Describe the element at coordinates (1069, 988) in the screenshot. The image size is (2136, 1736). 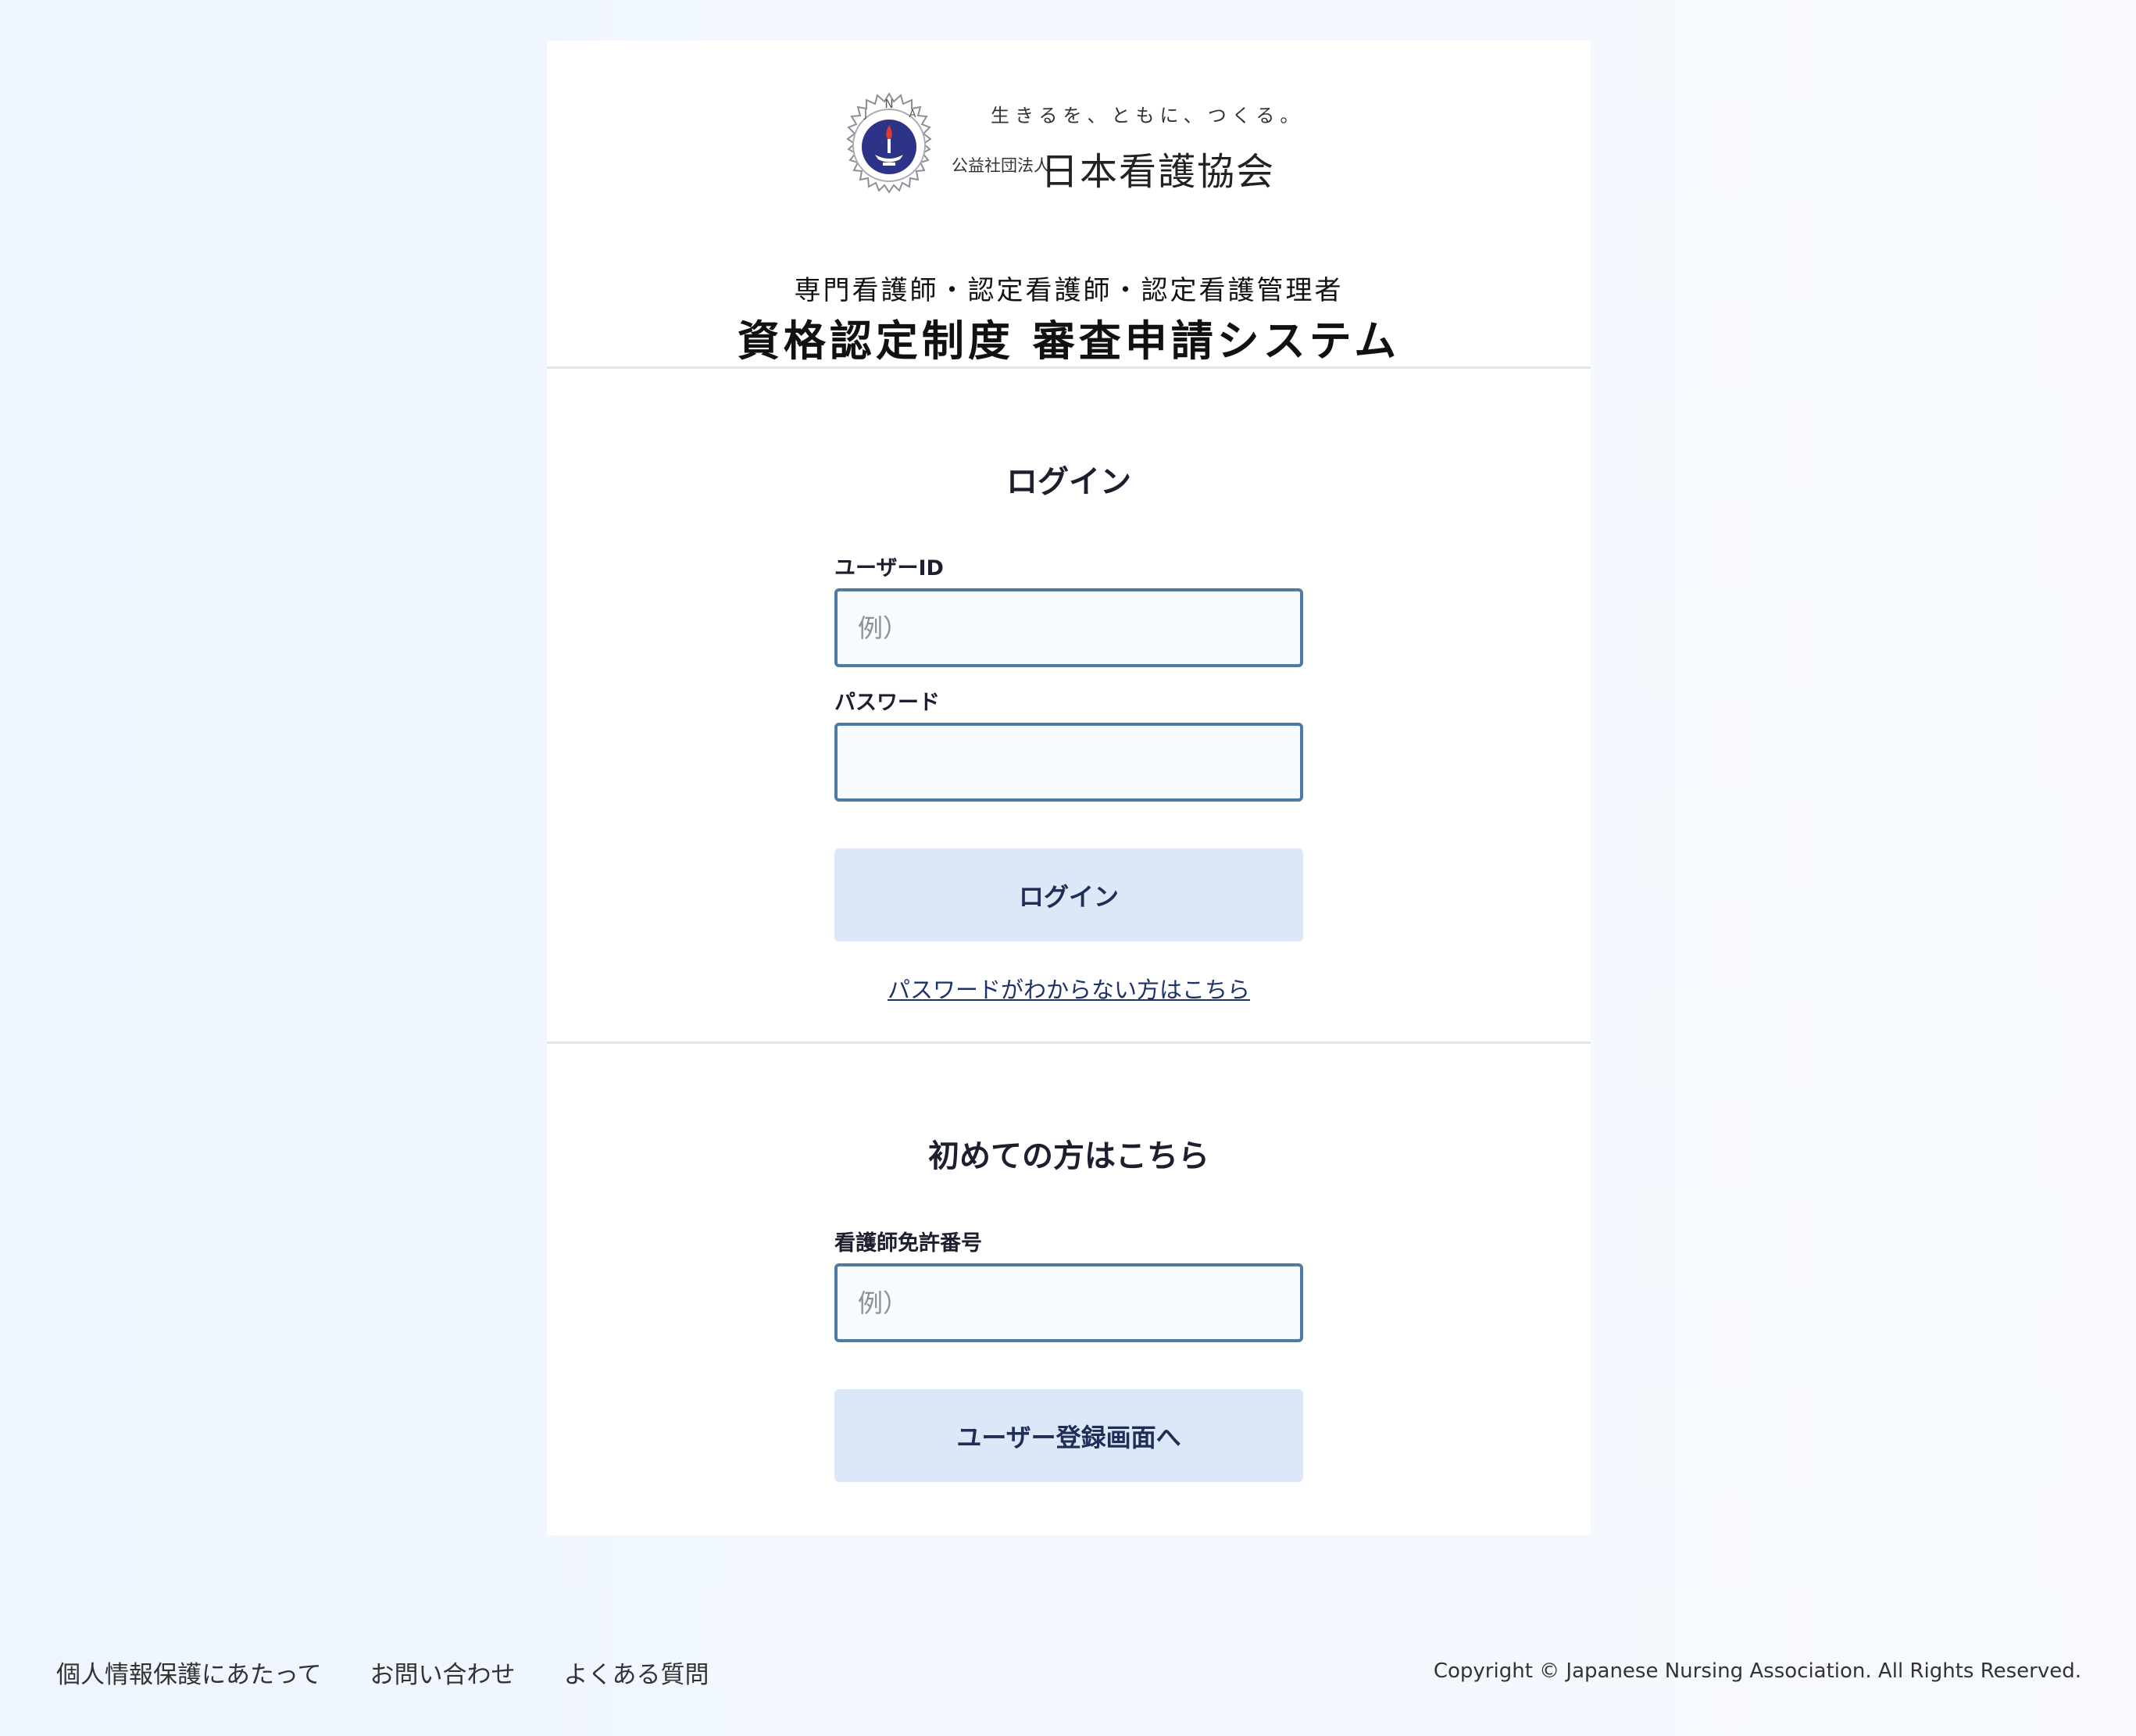
I see `forgot-password-link: パスワードがわからない方はこちら` at that location.